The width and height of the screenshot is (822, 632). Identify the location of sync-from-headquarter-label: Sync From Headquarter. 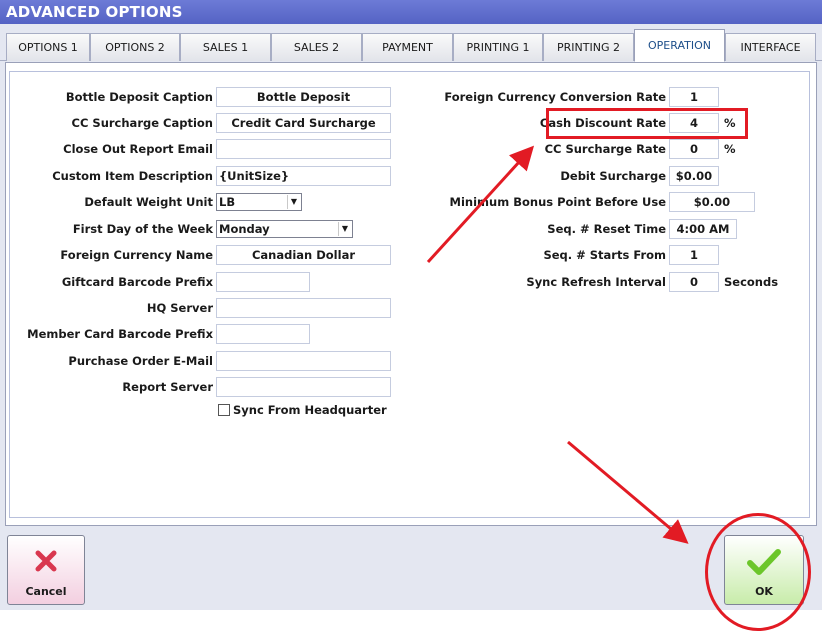
(310, 410).